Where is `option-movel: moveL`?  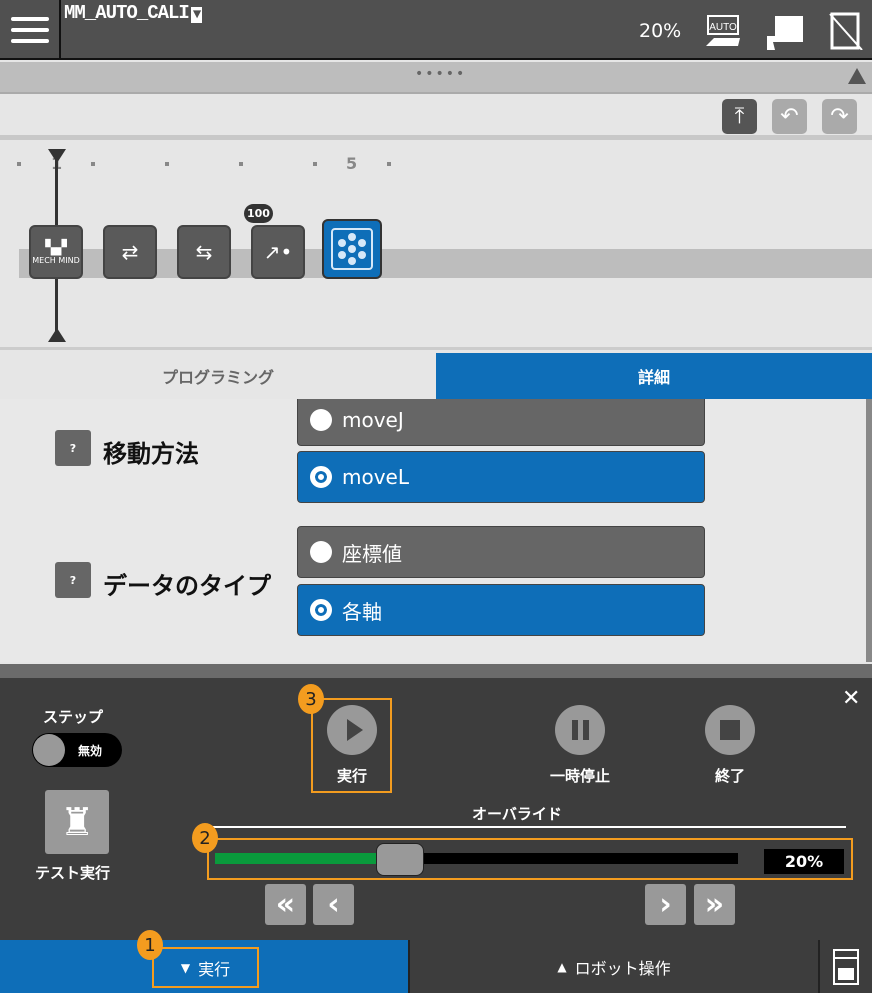
option-movel: moveL is located at coordinates (501, 477).